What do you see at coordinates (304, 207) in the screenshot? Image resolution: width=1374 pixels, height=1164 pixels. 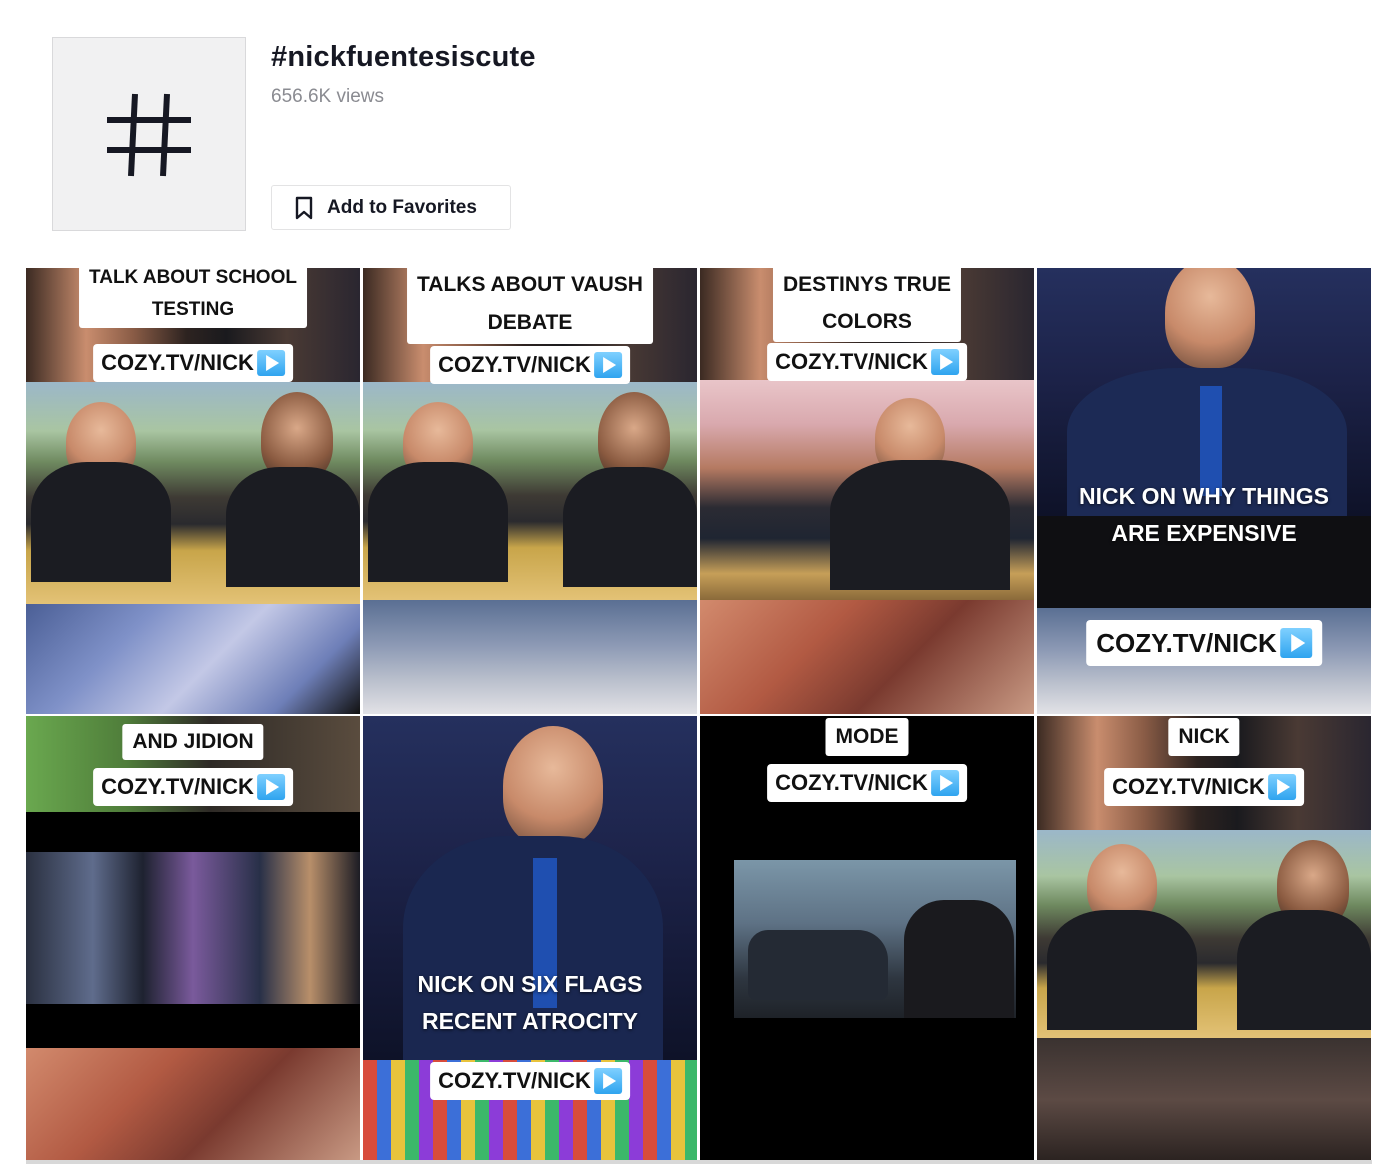 I see `bookmark-icon` at bounding box center [304, 207].